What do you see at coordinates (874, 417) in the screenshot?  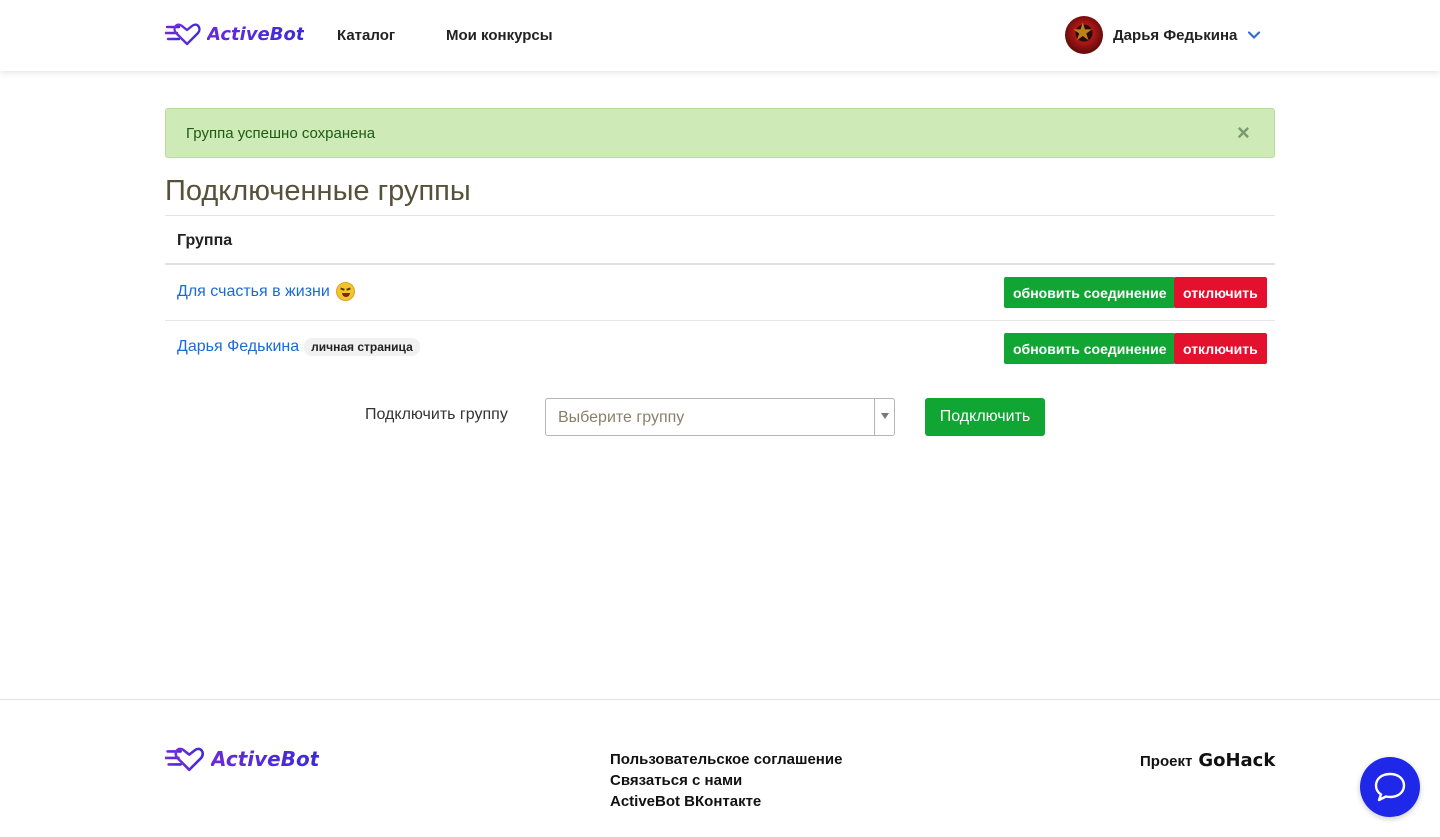 I see `select-divider` at bounding box center [874, 417].